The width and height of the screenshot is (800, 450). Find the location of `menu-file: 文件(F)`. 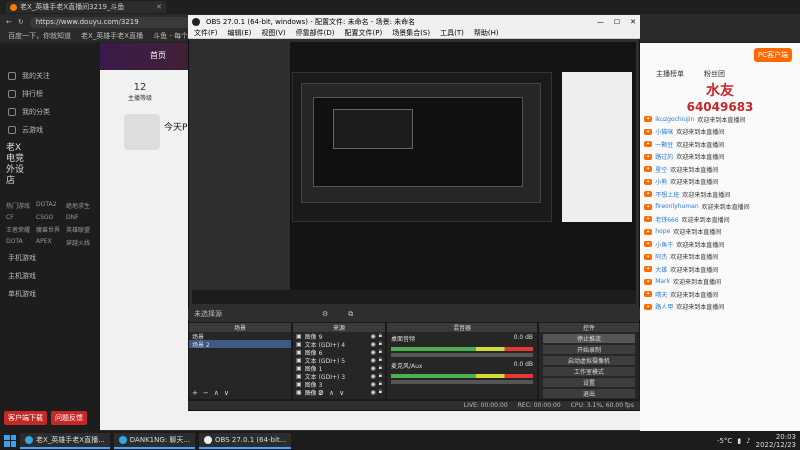

menu-file: 文件(F) is located at coordinates (206, 33).